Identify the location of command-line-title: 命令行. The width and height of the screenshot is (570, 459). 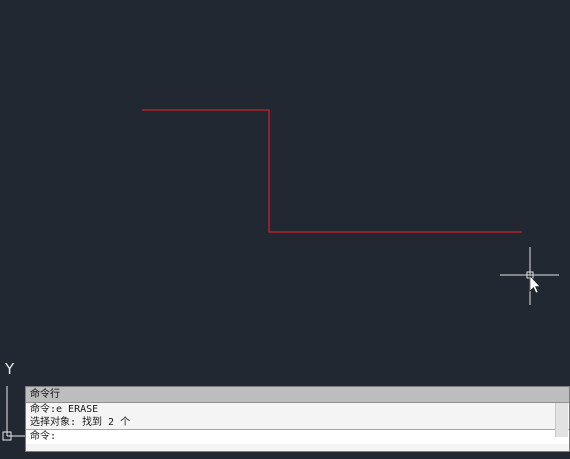
(297, 395).